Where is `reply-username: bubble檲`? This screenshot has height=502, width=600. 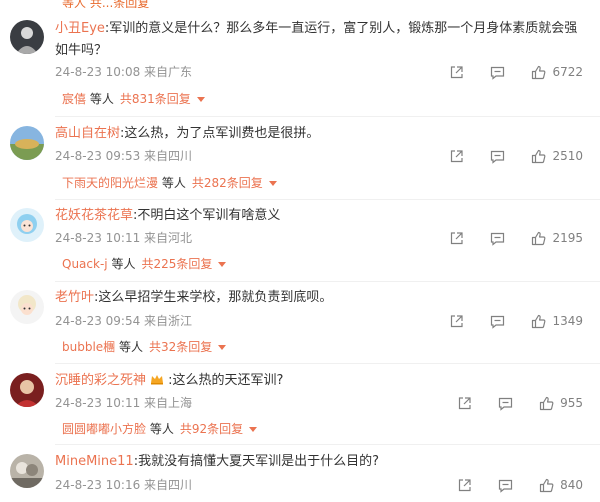 reply-username: bubble檲 is located at coordinates (88, 347).